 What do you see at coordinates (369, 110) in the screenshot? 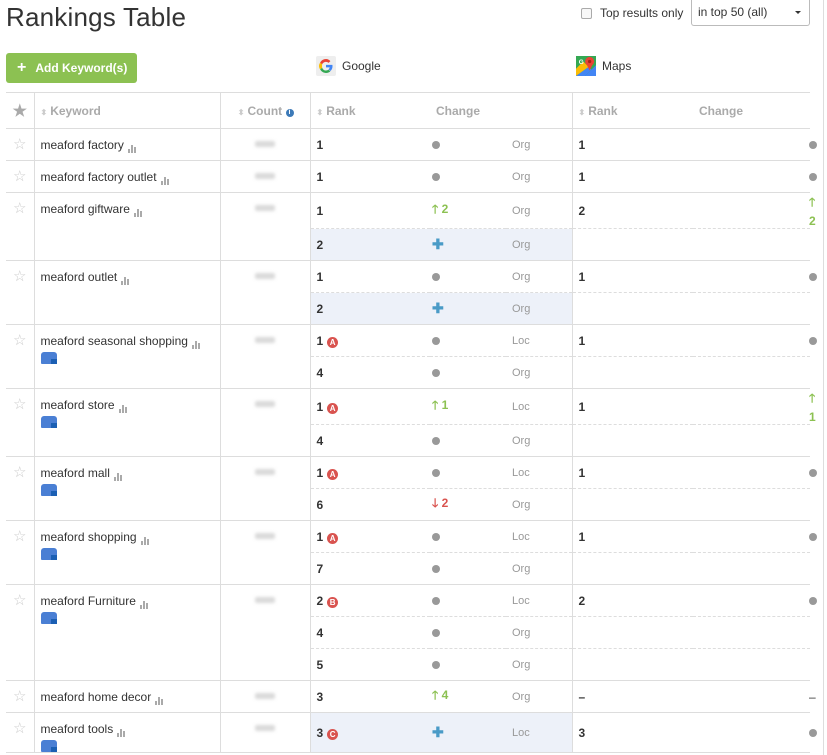
I see `header-google-rank: ⬍ Rank` at bounding box center [369, 110].